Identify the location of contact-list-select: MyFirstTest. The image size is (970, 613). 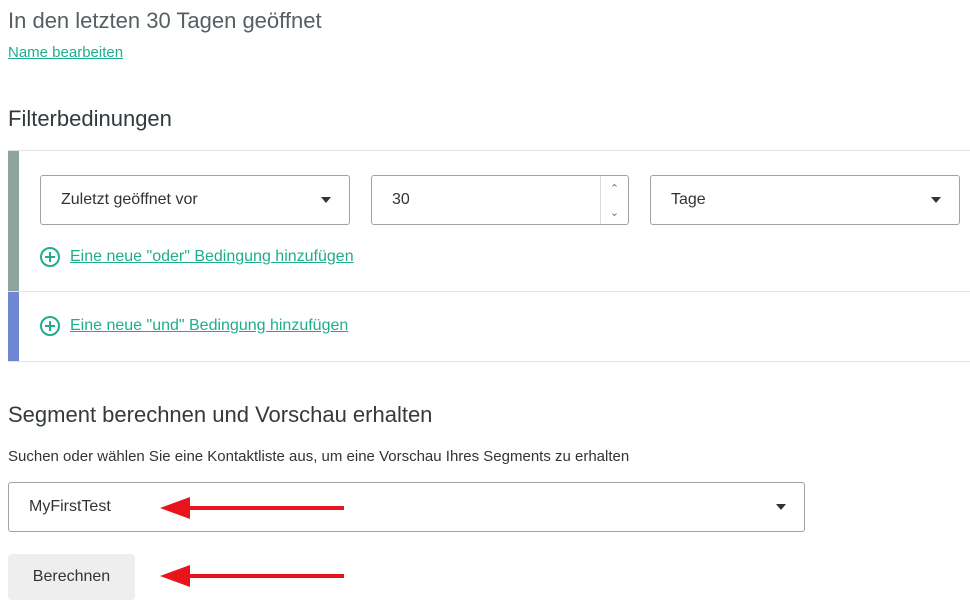
(406, 507).